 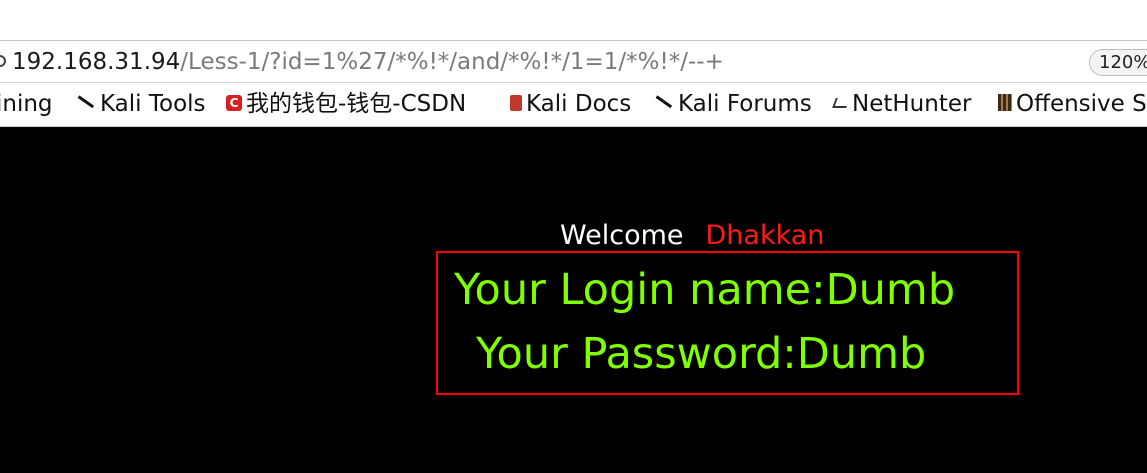 I want to click on login-name-text: Your Login name:Dumb, so click(x=705, y=290).